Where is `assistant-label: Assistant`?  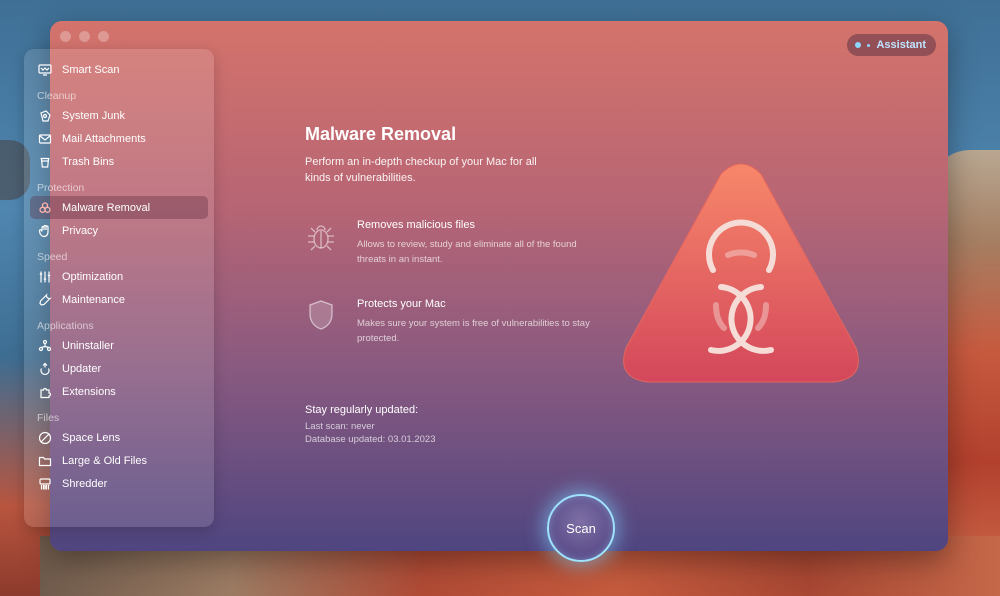 assistant-label: Assistant is located at coordinates (901, 45).